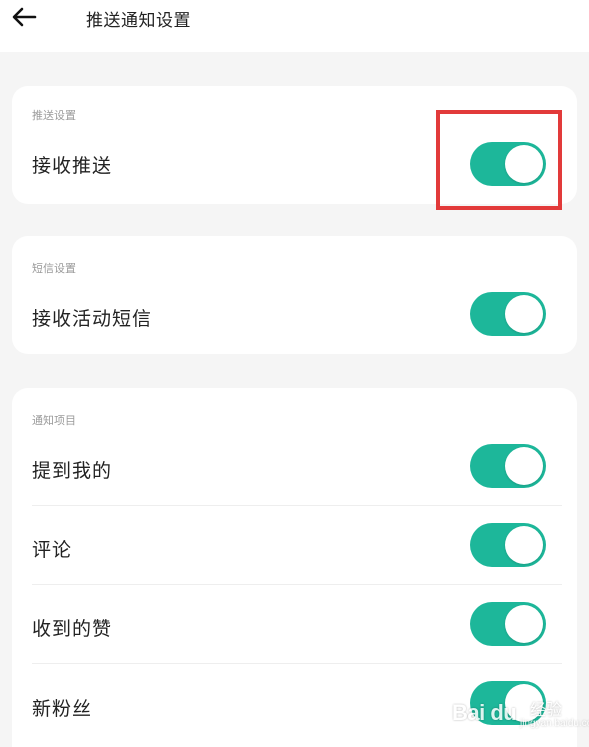  Describe the element at coordinates (294, 625) in the screenshot. I see `row-likes: 收到的赞` at that location.